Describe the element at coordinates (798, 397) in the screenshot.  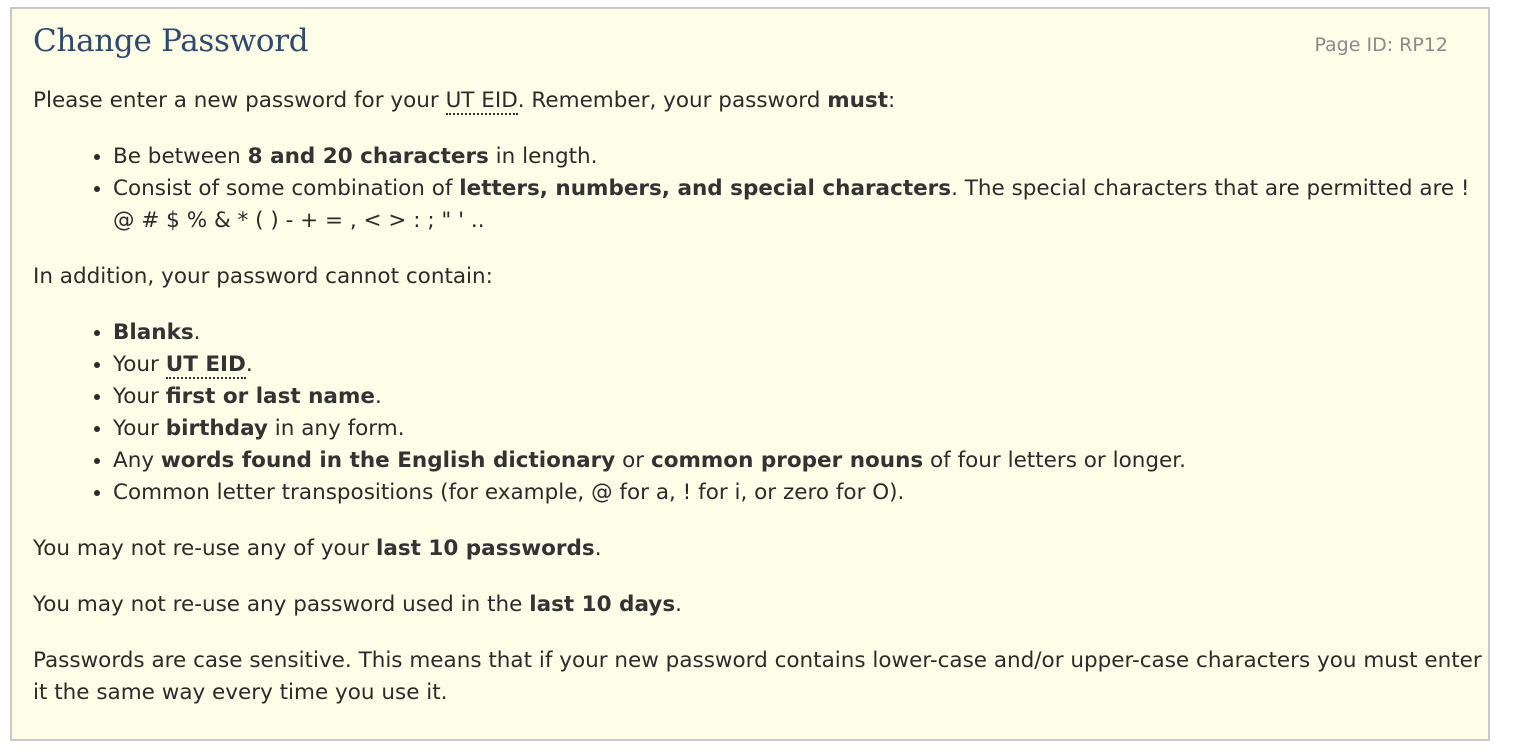
I see `restriction-name: Your first or last name.` at that location.